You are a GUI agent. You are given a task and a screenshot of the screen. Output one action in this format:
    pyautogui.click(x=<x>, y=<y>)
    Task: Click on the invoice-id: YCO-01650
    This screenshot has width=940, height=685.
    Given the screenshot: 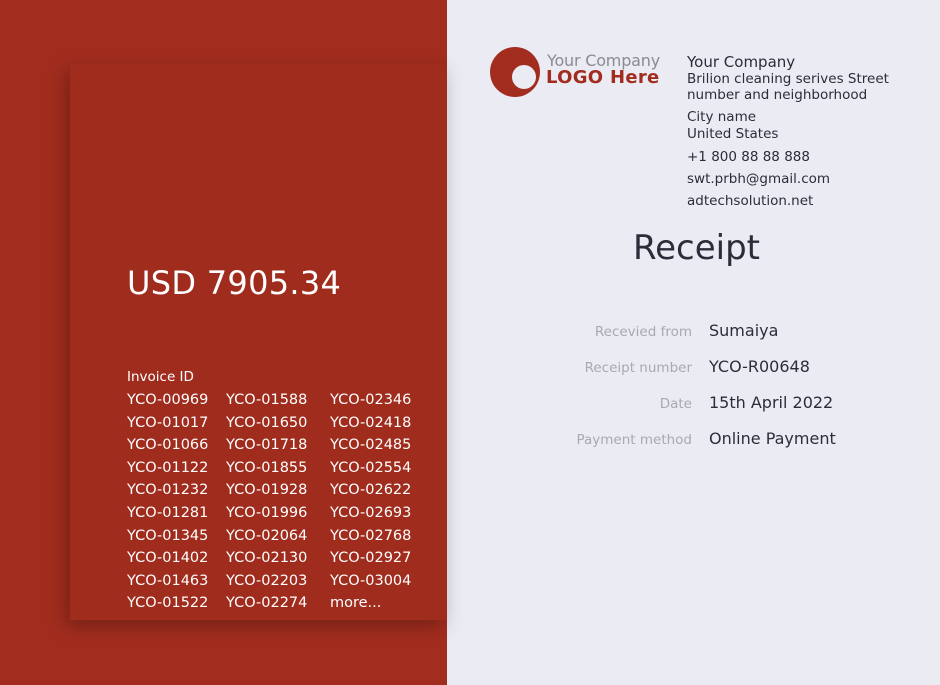 What is the action you would take?
    pyautogui.click(x=267, y=422)
    